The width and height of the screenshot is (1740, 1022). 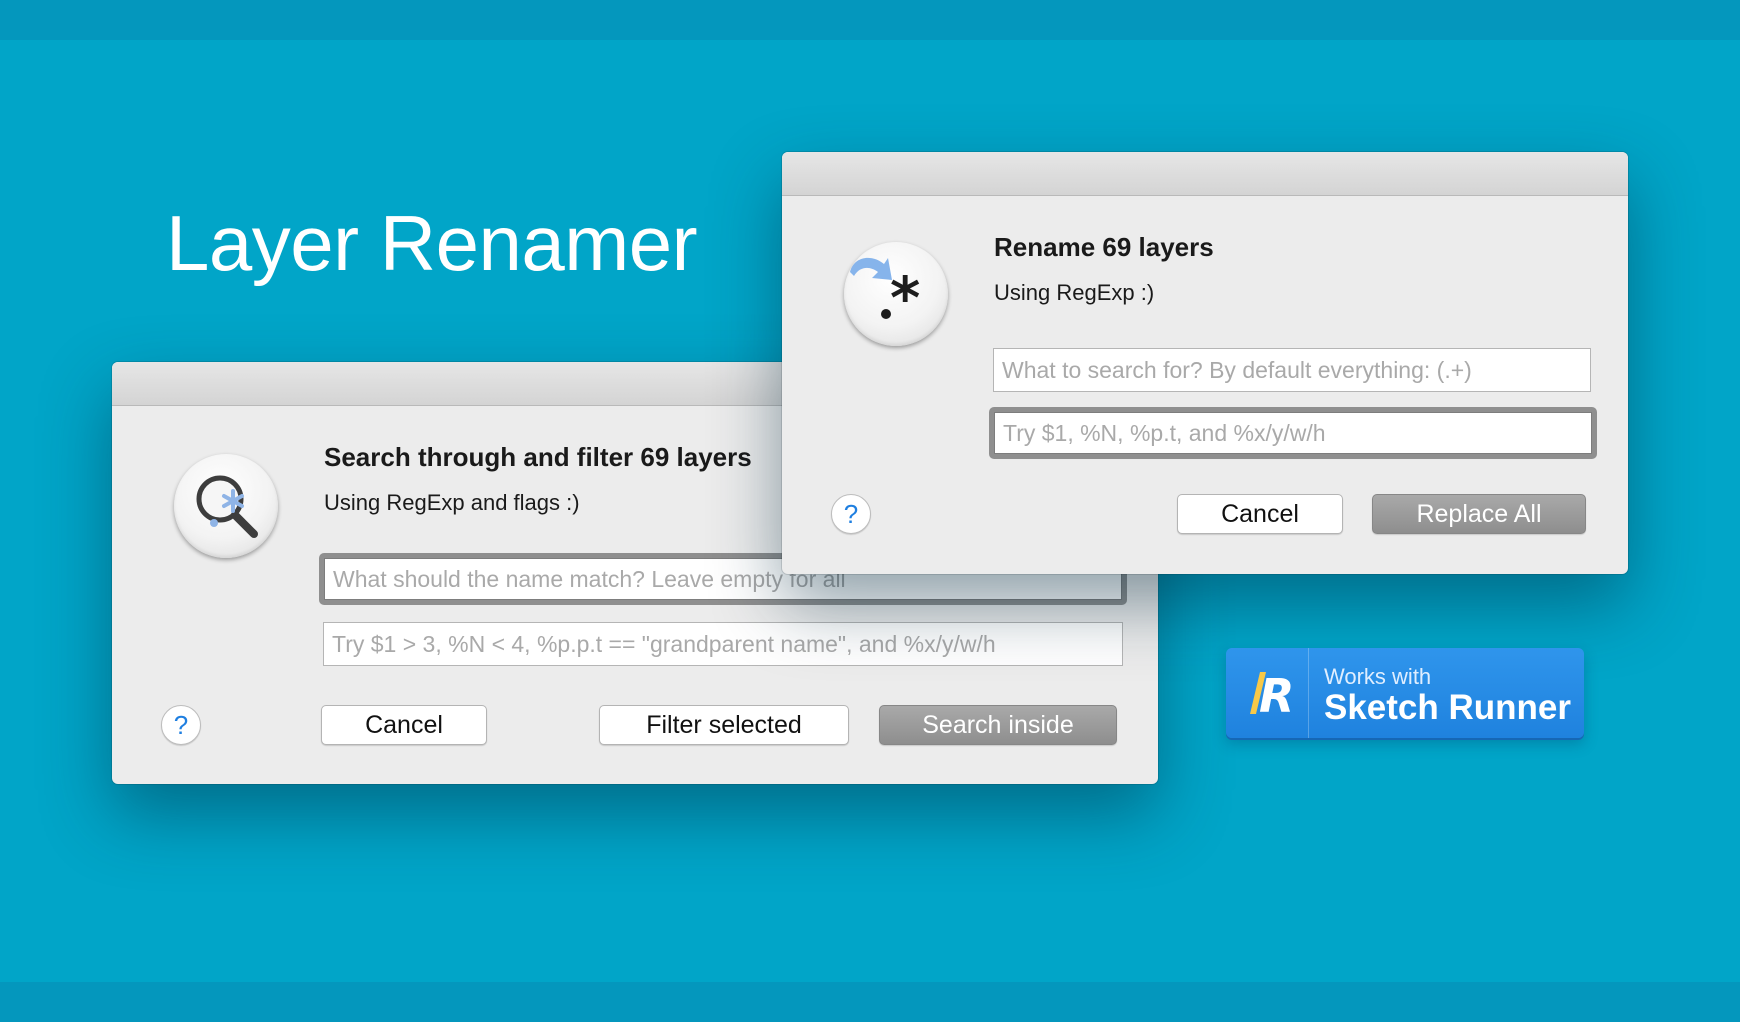 What do you see at coordinates (1479, 514) in the screenshot?
I see `replace-all-button: Replace All` at bounding box center [1479, 514].